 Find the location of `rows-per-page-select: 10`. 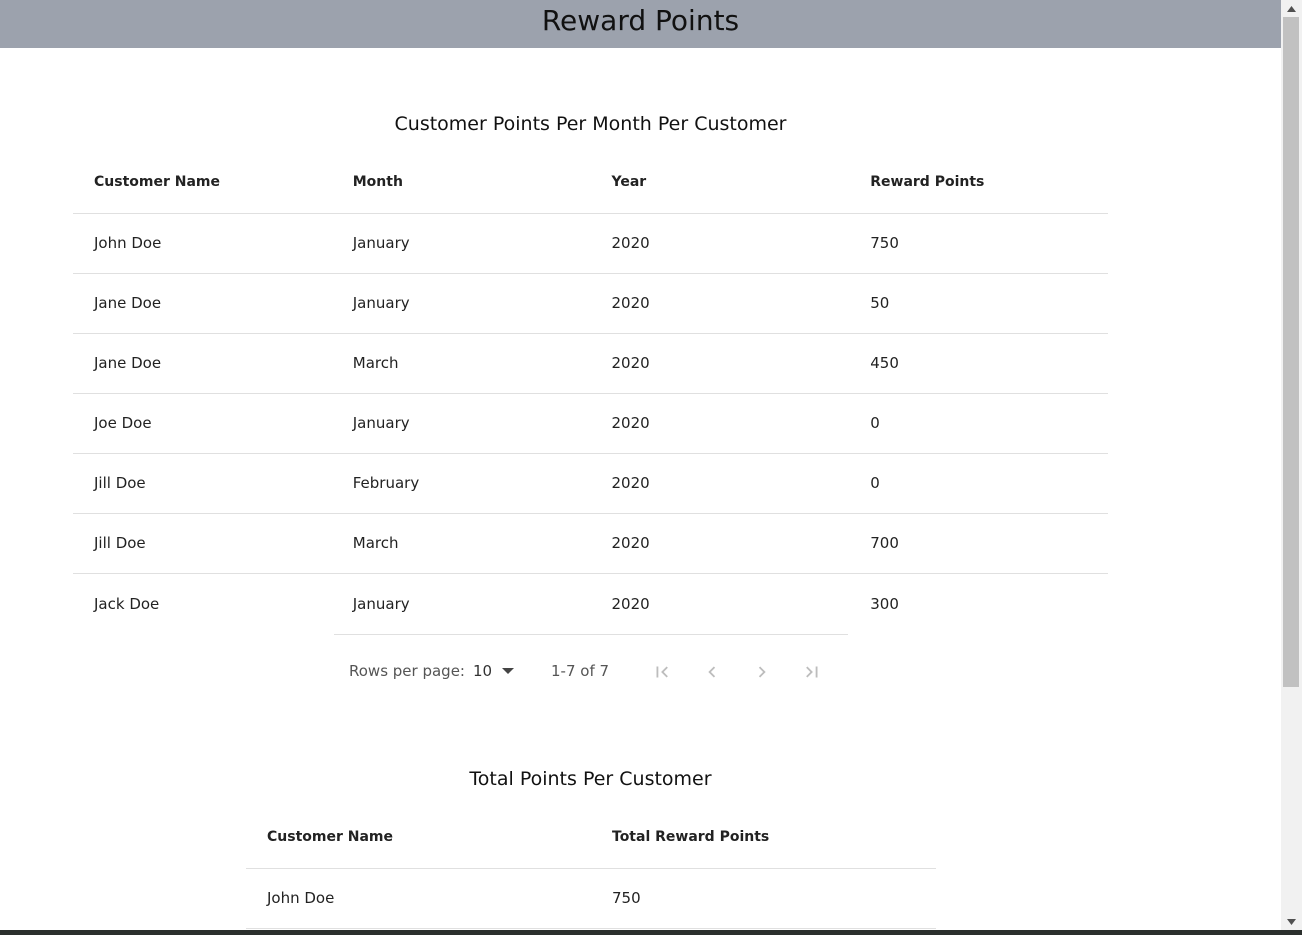

rows-per-page-select: 10 is located at coordinates (494, 671).